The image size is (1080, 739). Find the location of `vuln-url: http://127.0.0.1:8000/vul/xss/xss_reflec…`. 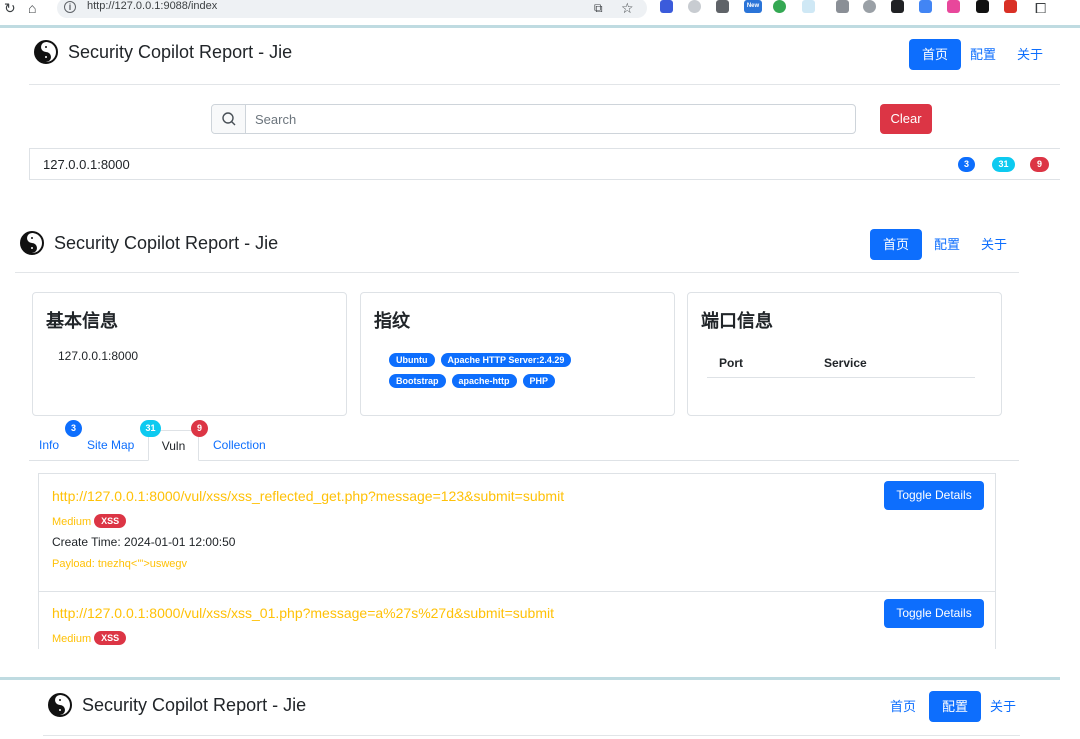

vuln-url: http://127.0.0.1:8000/vul/xss/xss_reflec… is located at coordinates (308, 496).